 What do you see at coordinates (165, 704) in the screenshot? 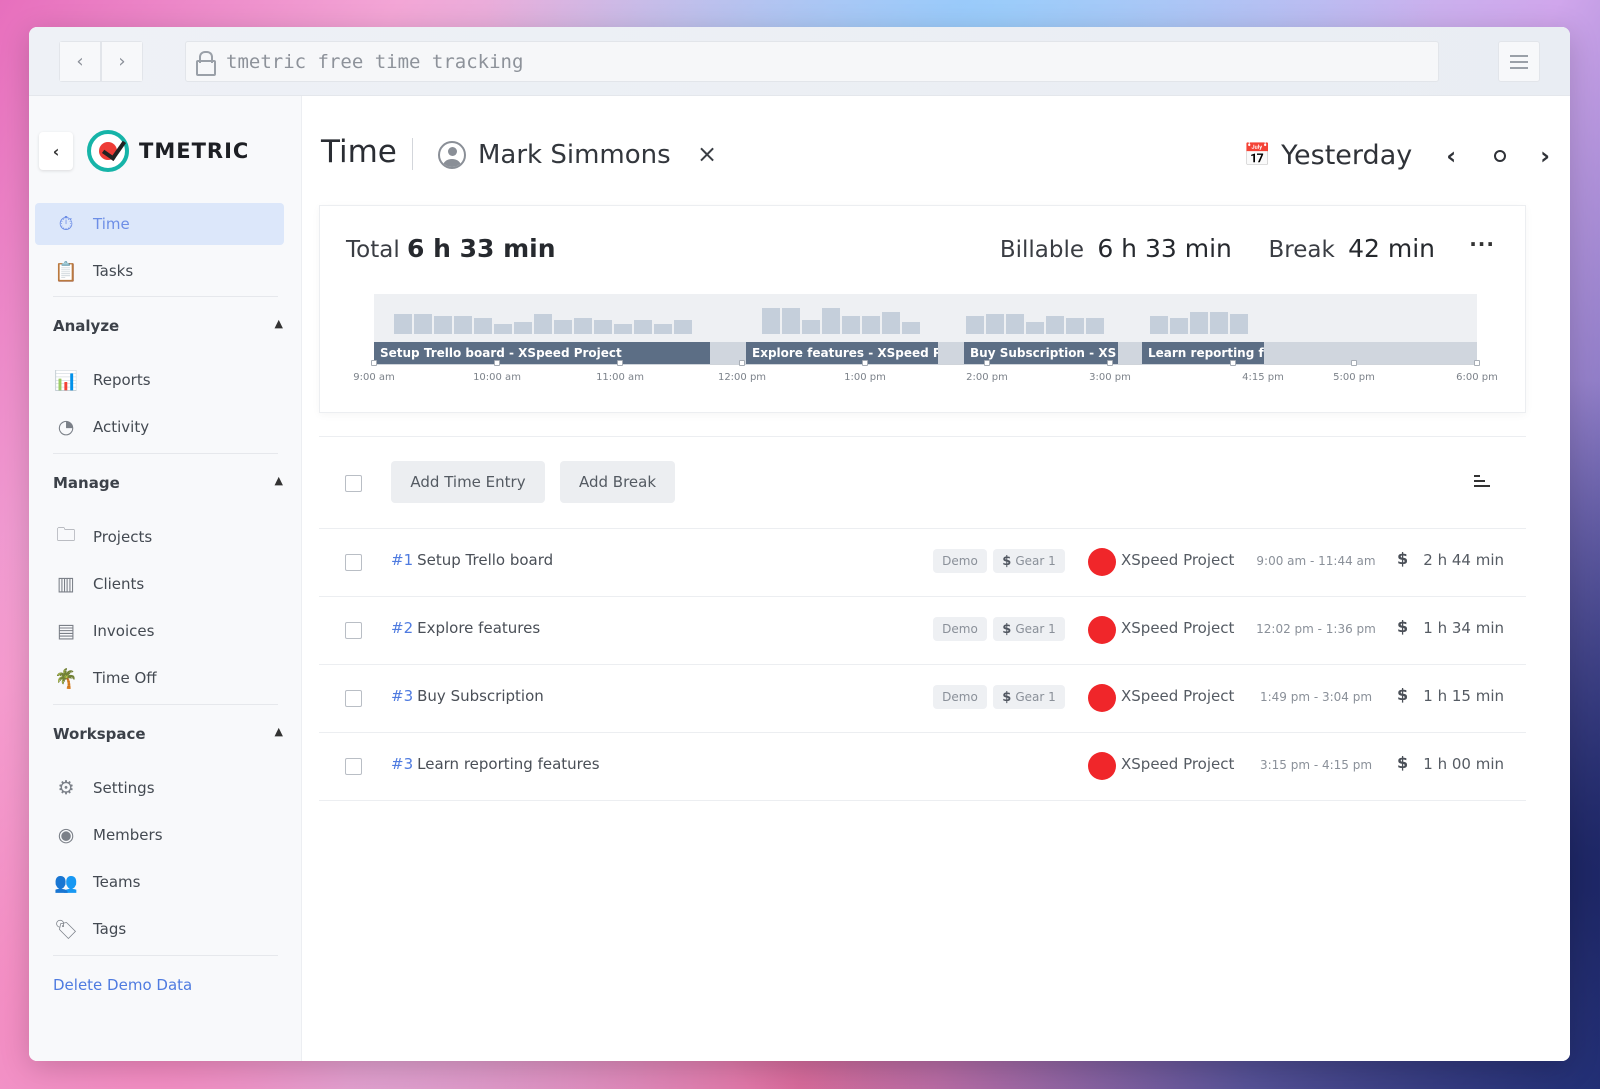
I see `divider` at bounding box center [165, 704].